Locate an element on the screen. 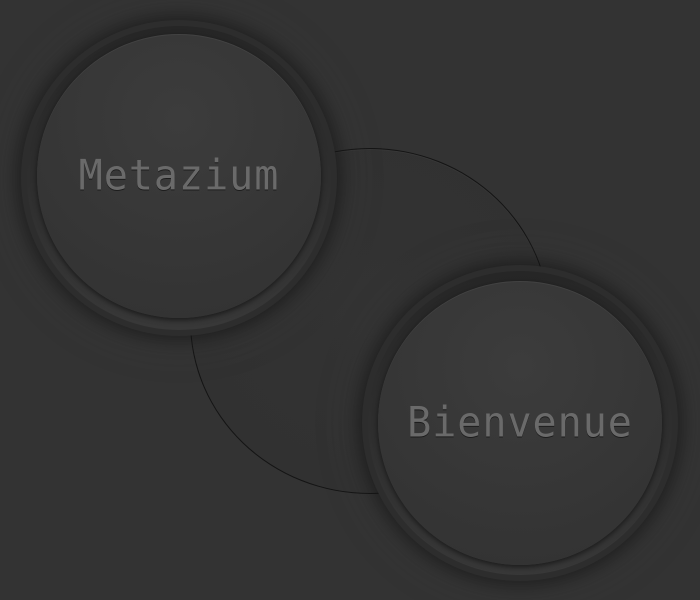 Image resolution: width=700 pixels, height=600 pixels. metazium-label: Metazium is located at coordinates (179, 176).